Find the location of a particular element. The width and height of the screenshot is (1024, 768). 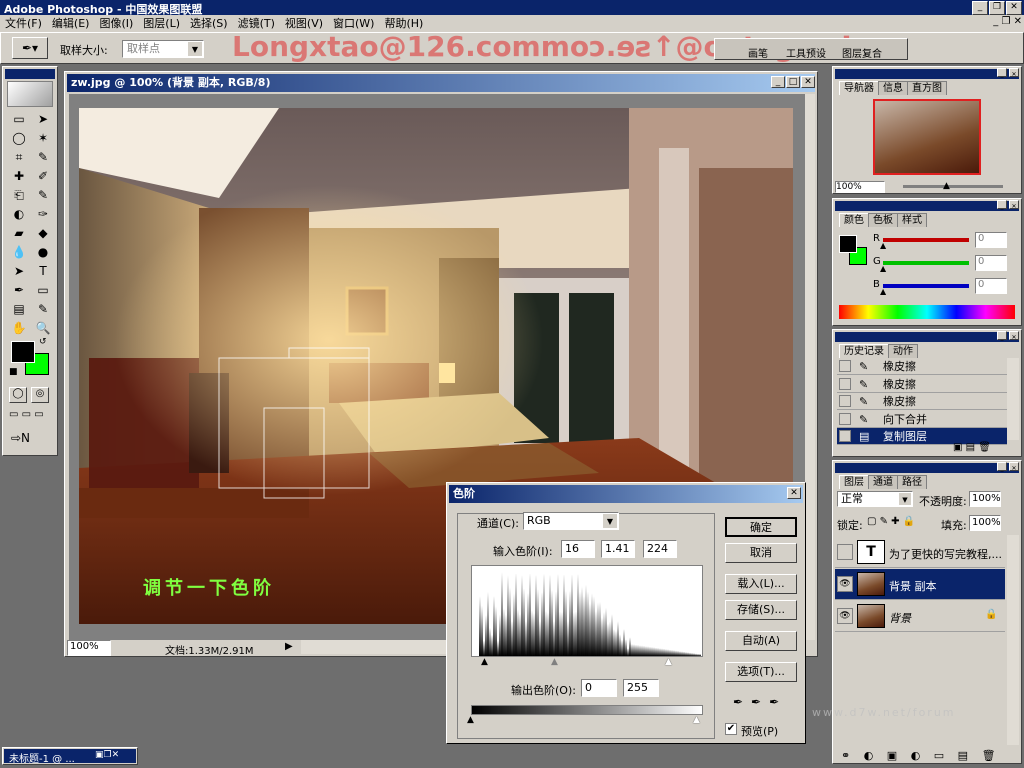

swap-colors-icon: ↺ is located at coordinates (43, 342).